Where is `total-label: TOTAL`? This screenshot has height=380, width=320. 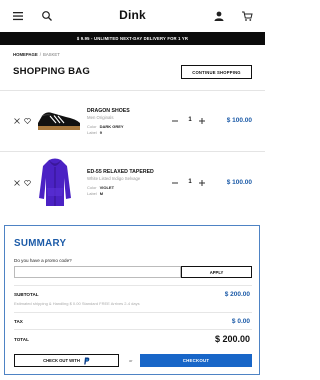 total-label: TOTAL is located at coordinates (21, 339).